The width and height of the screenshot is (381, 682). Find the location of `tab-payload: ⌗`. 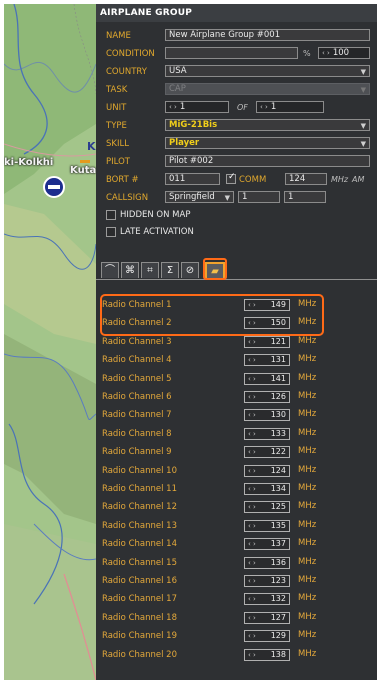

tab-payload: ⌗ is located at coordinates (150, 270).